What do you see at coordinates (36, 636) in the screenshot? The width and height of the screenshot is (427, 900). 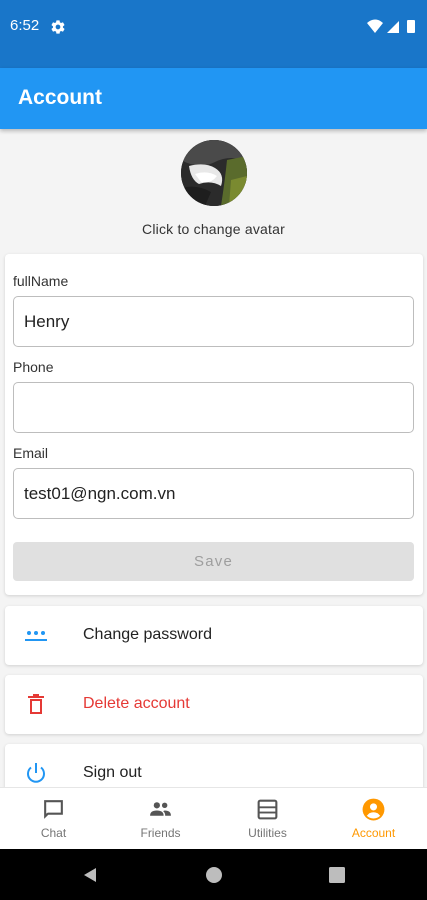 I see `password-dots-icon` at bounding box center [36, 636].